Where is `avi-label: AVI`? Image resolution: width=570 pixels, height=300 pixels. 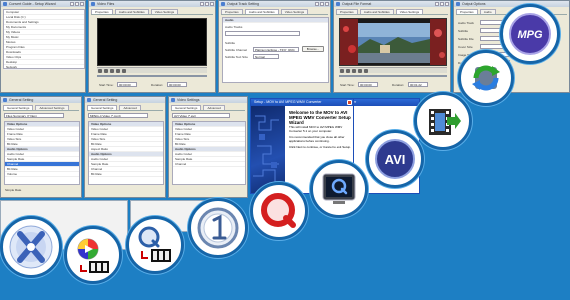
avi-label: AVI is located at coordinates (395, 159).